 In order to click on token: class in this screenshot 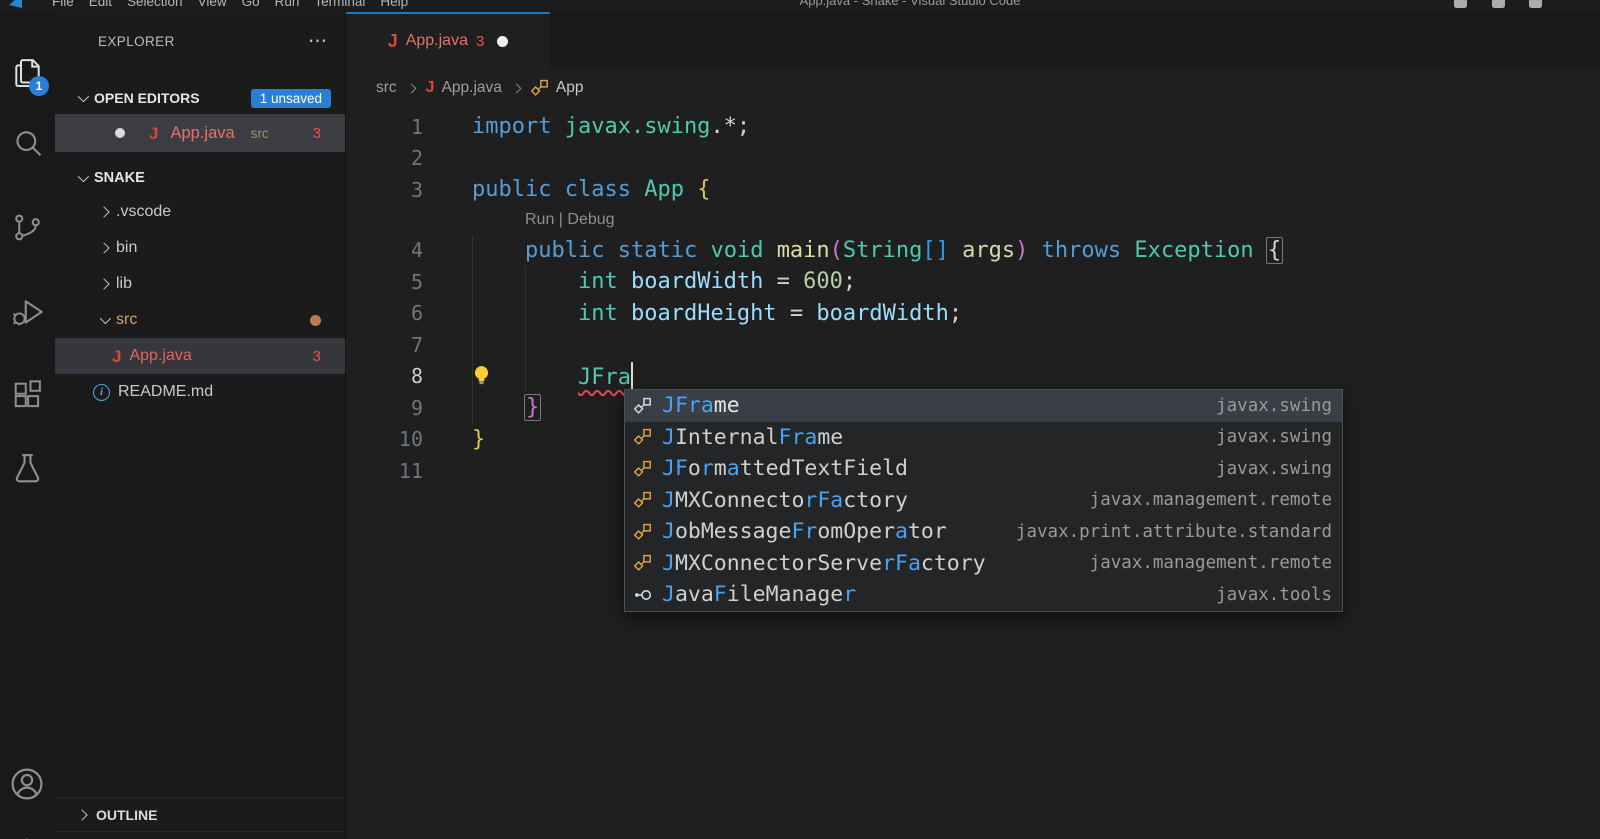, I will do `click(597, 190)`.